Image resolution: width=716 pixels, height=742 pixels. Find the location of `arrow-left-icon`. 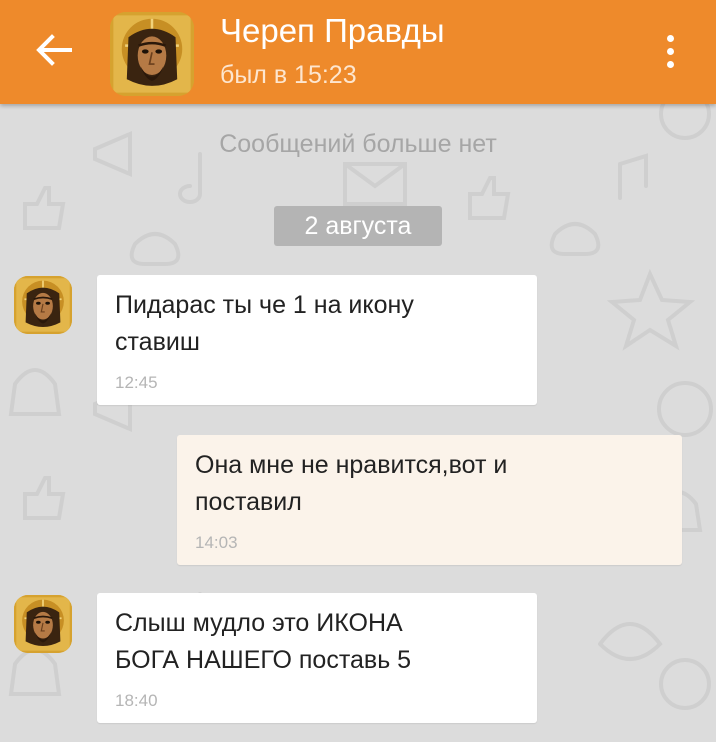

arrow-left-icon is located at coordinates (54, 50).